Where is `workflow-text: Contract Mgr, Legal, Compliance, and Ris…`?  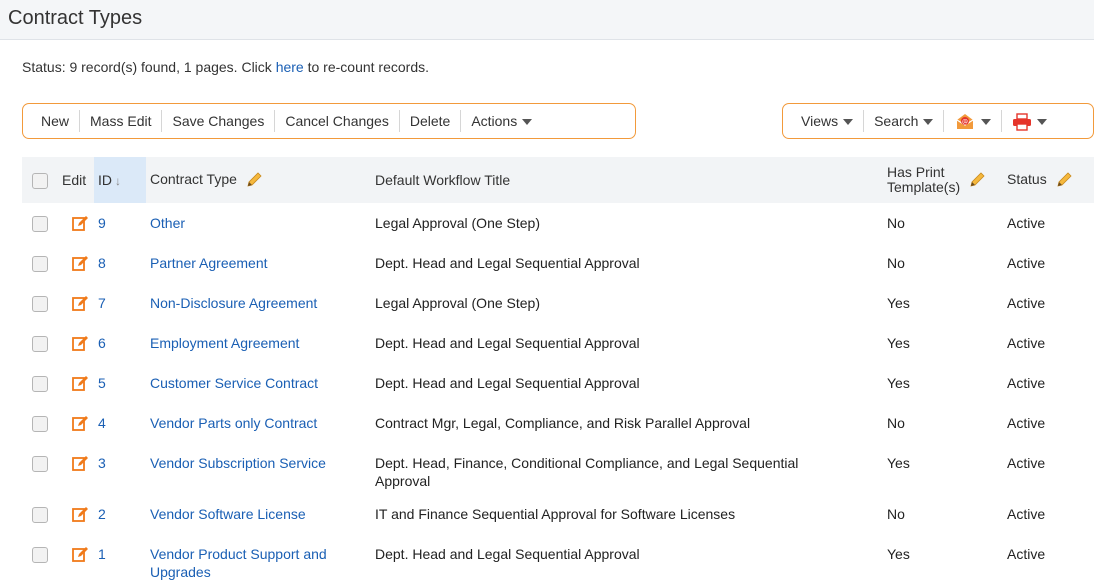
workflow-text: Contract Mgr, Legal, Compliance, and Ris… is located at coordinates (563, 423).